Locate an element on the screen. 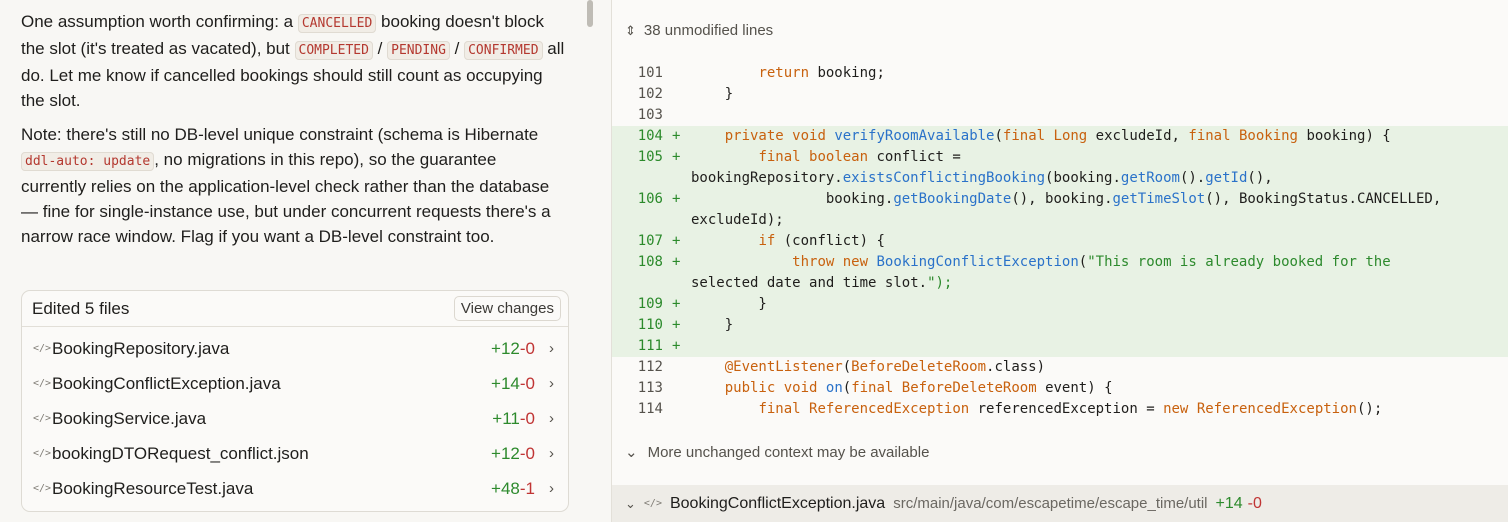  expand-unmodified-lines: ⇕ 38 unmodified lines is located at coordinates (699, 30).